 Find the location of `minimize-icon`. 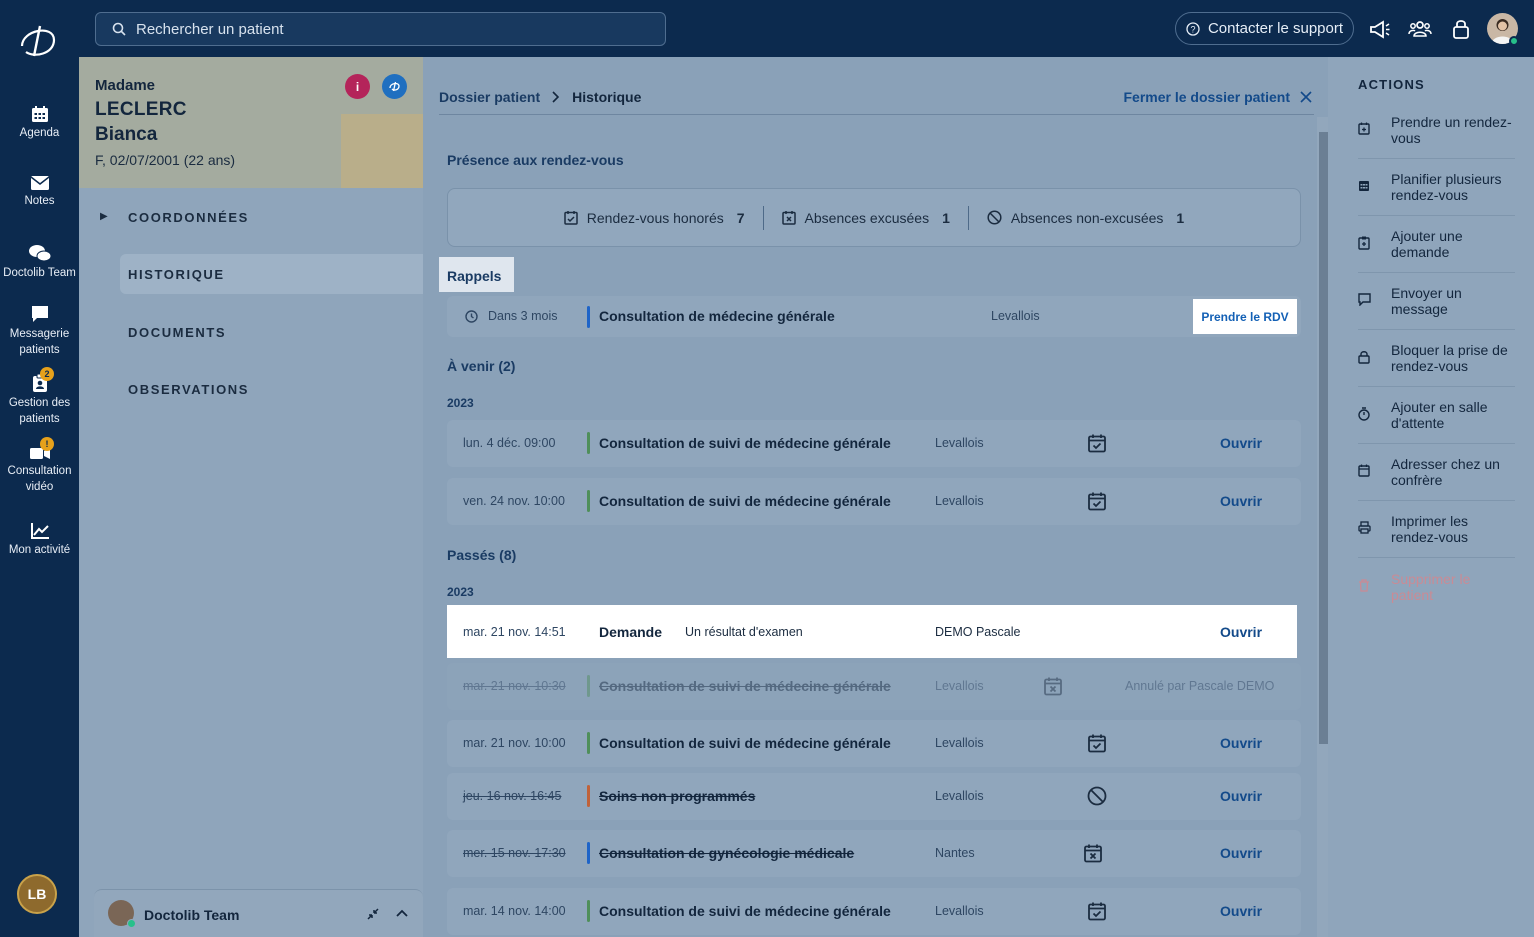

minimize-icon is located at coordinates (373, 914).